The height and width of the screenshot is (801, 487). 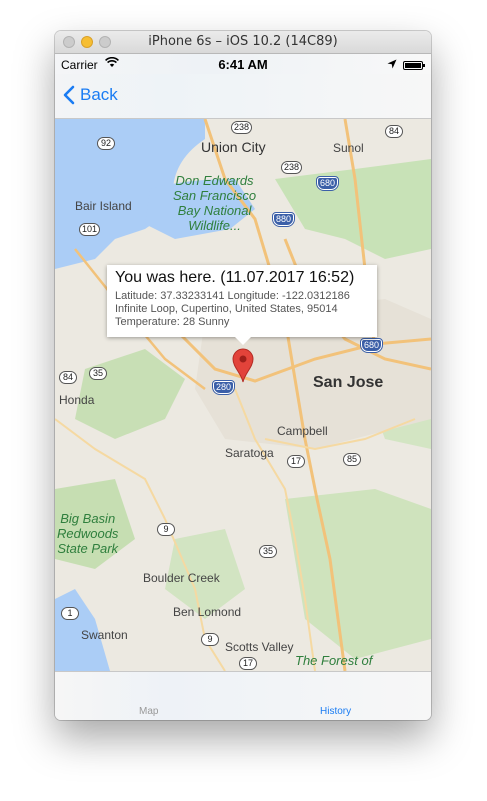 I want to click on route-shield: 92, so click(x=106, y=143).